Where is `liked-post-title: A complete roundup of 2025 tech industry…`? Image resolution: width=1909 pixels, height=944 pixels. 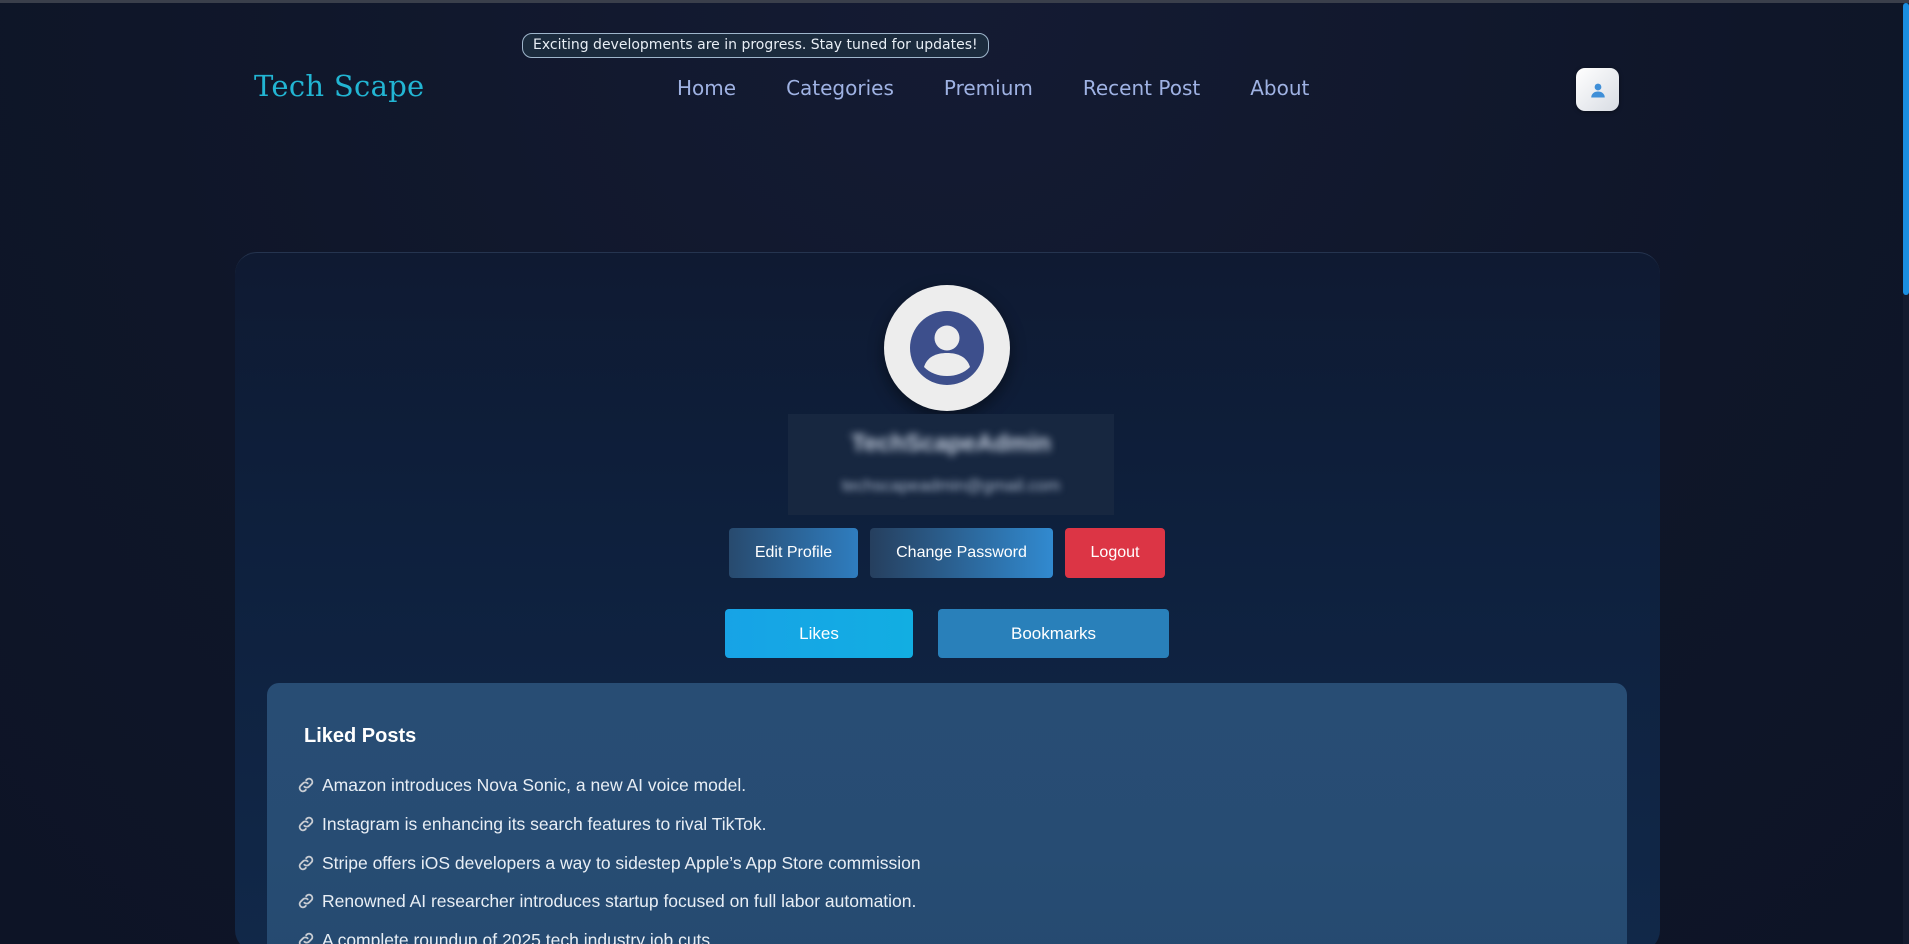 liked-post-title: A complete roundup of 2025 tech industry… is located at coordinates (516, 937).